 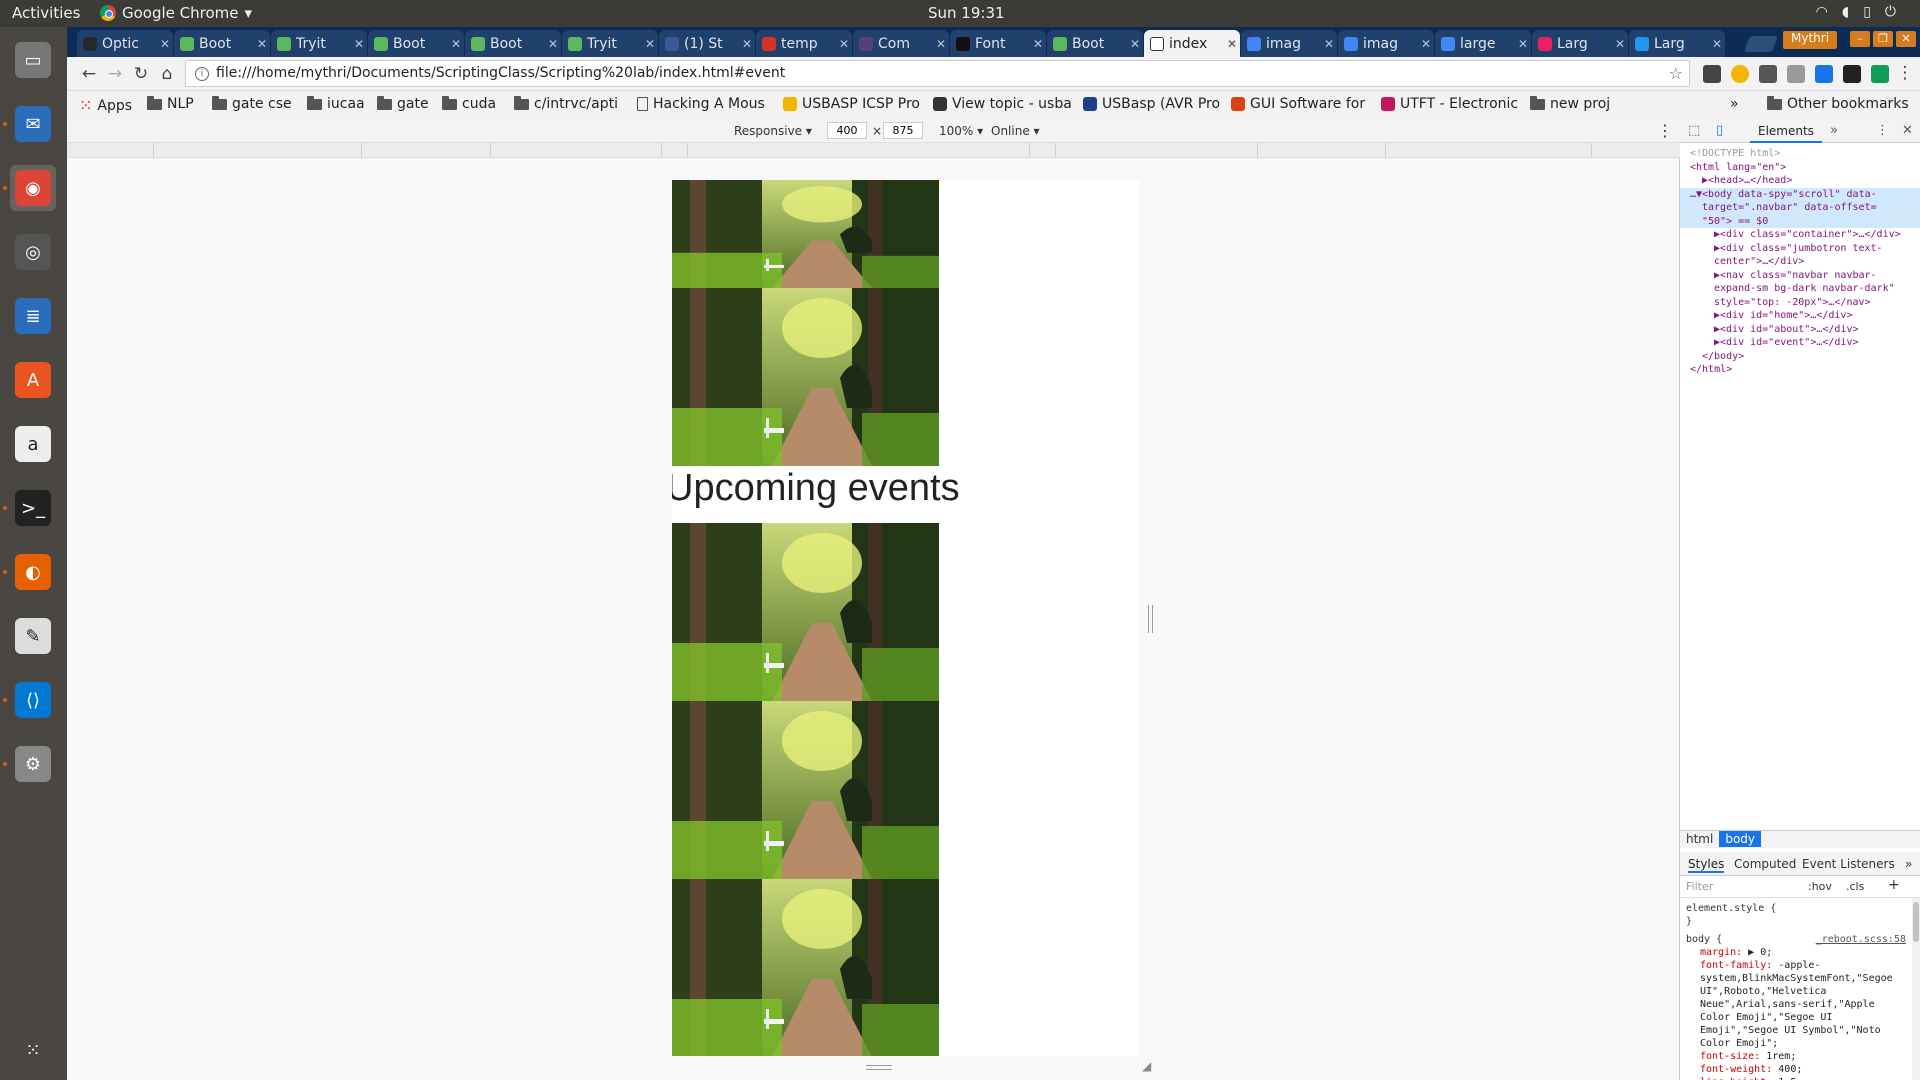 What do you see at coordinates (1146, 1066) in the screenshot?
I see `viewport-resize-corner-icon: ◢` at bounding box center [1146, 1066].